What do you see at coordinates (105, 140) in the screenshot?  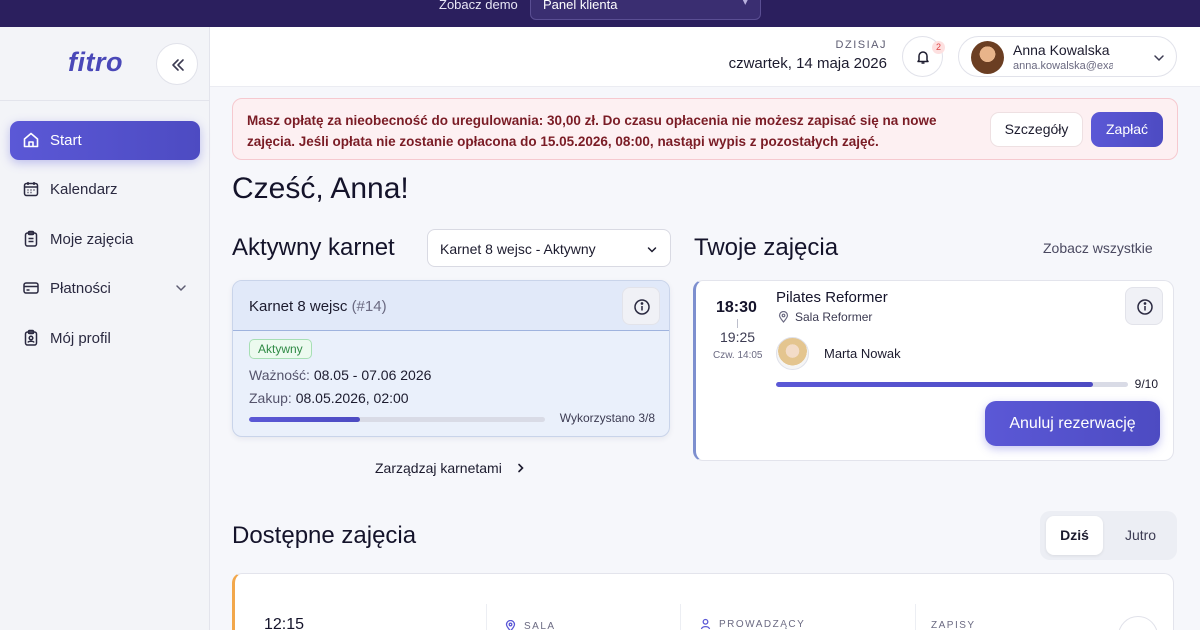 I see `sidebar-item-start: Start` at bounding box center [105, 140].